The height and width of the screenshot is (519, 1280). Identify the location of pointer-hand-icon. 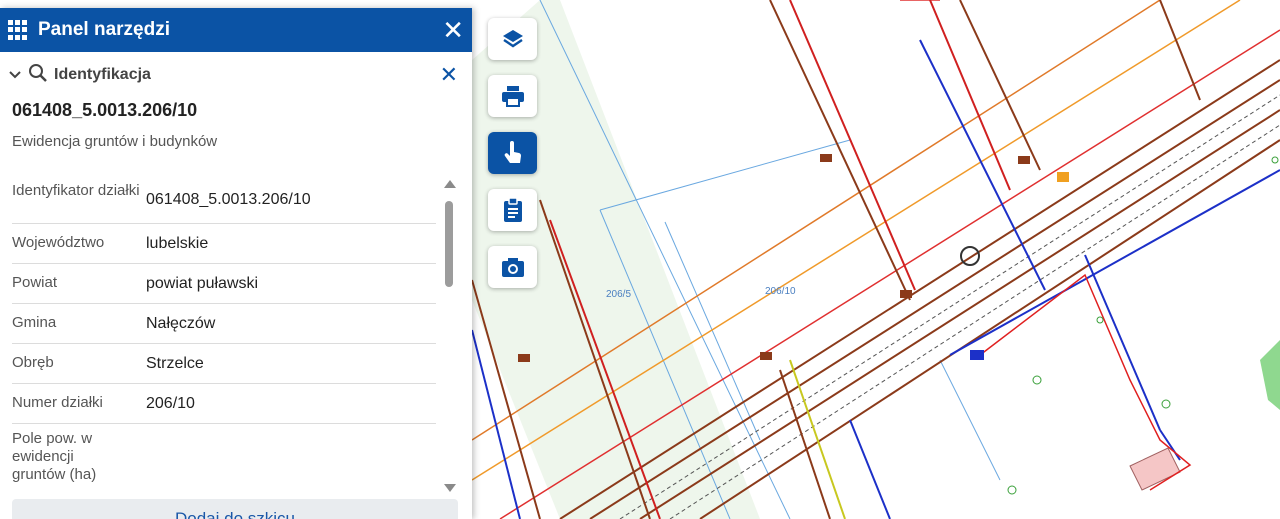
(512, 152).